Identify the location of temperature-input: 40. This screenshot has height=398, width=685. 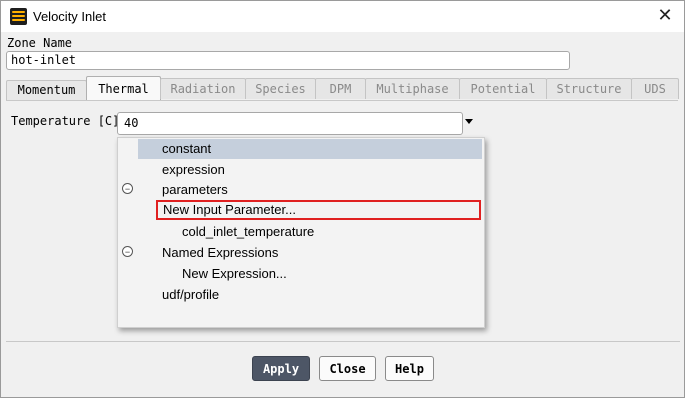
(290, 123).